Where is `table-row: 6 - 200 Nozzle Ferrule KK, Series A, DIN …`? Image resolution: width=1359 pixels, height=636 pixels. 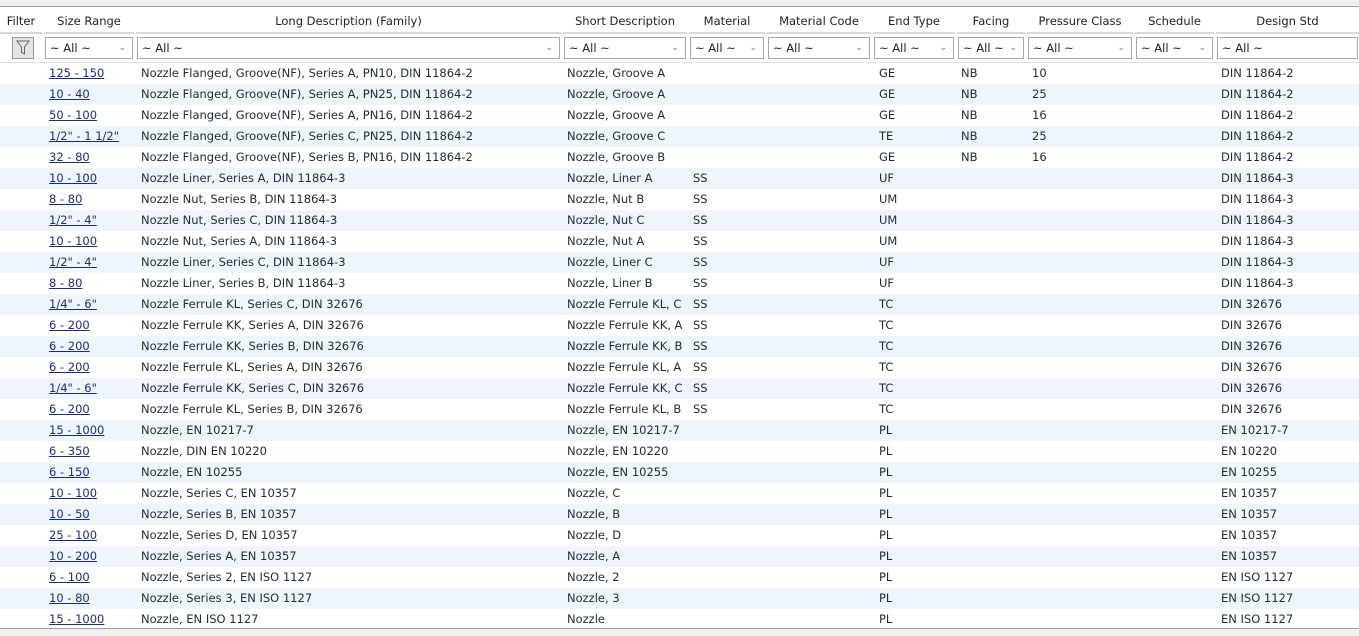
table-row: 6 - 200 Nozzle Ferrule KK, Series A, DIN … is located at coordinates (679, 325).